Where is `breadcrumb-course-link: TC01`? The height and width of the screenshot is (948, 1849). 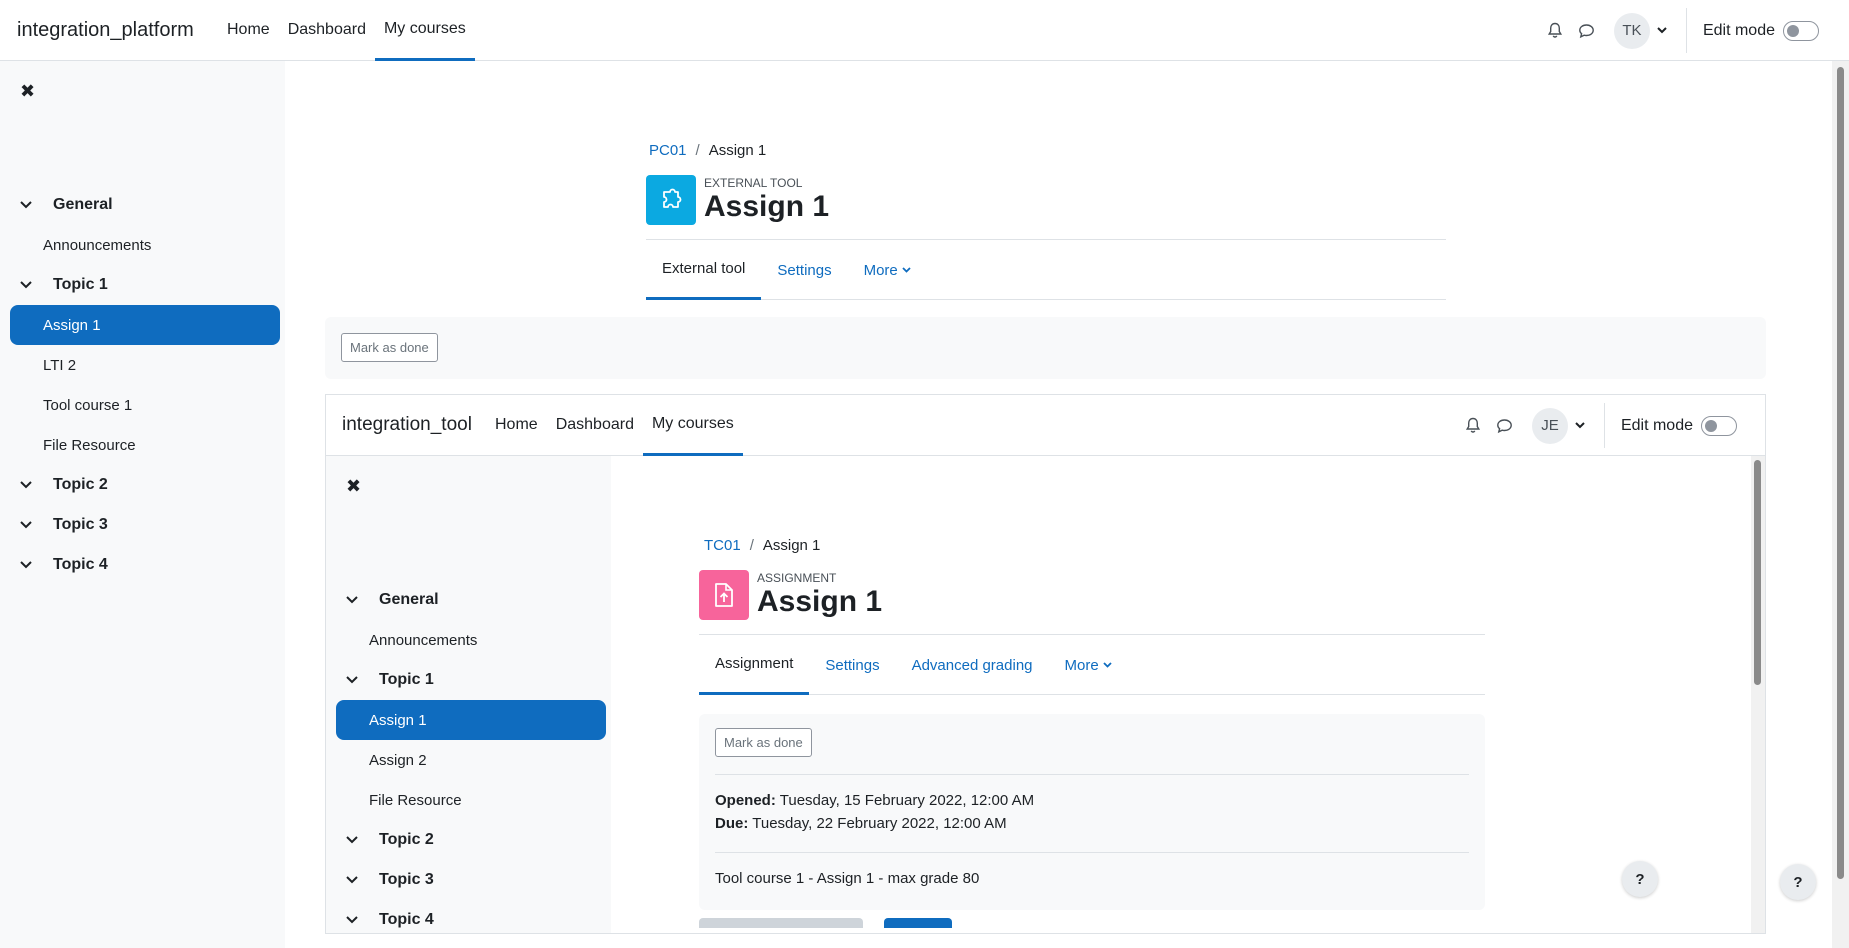 breadcrumb-course-link: TC01 is located at coordinates (722, 545).